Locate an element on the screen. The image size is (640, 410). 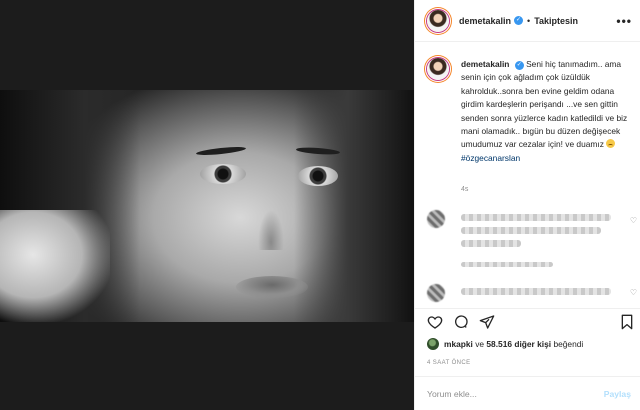
likes-suffix: beğendi is located at coordinates (568, 344).